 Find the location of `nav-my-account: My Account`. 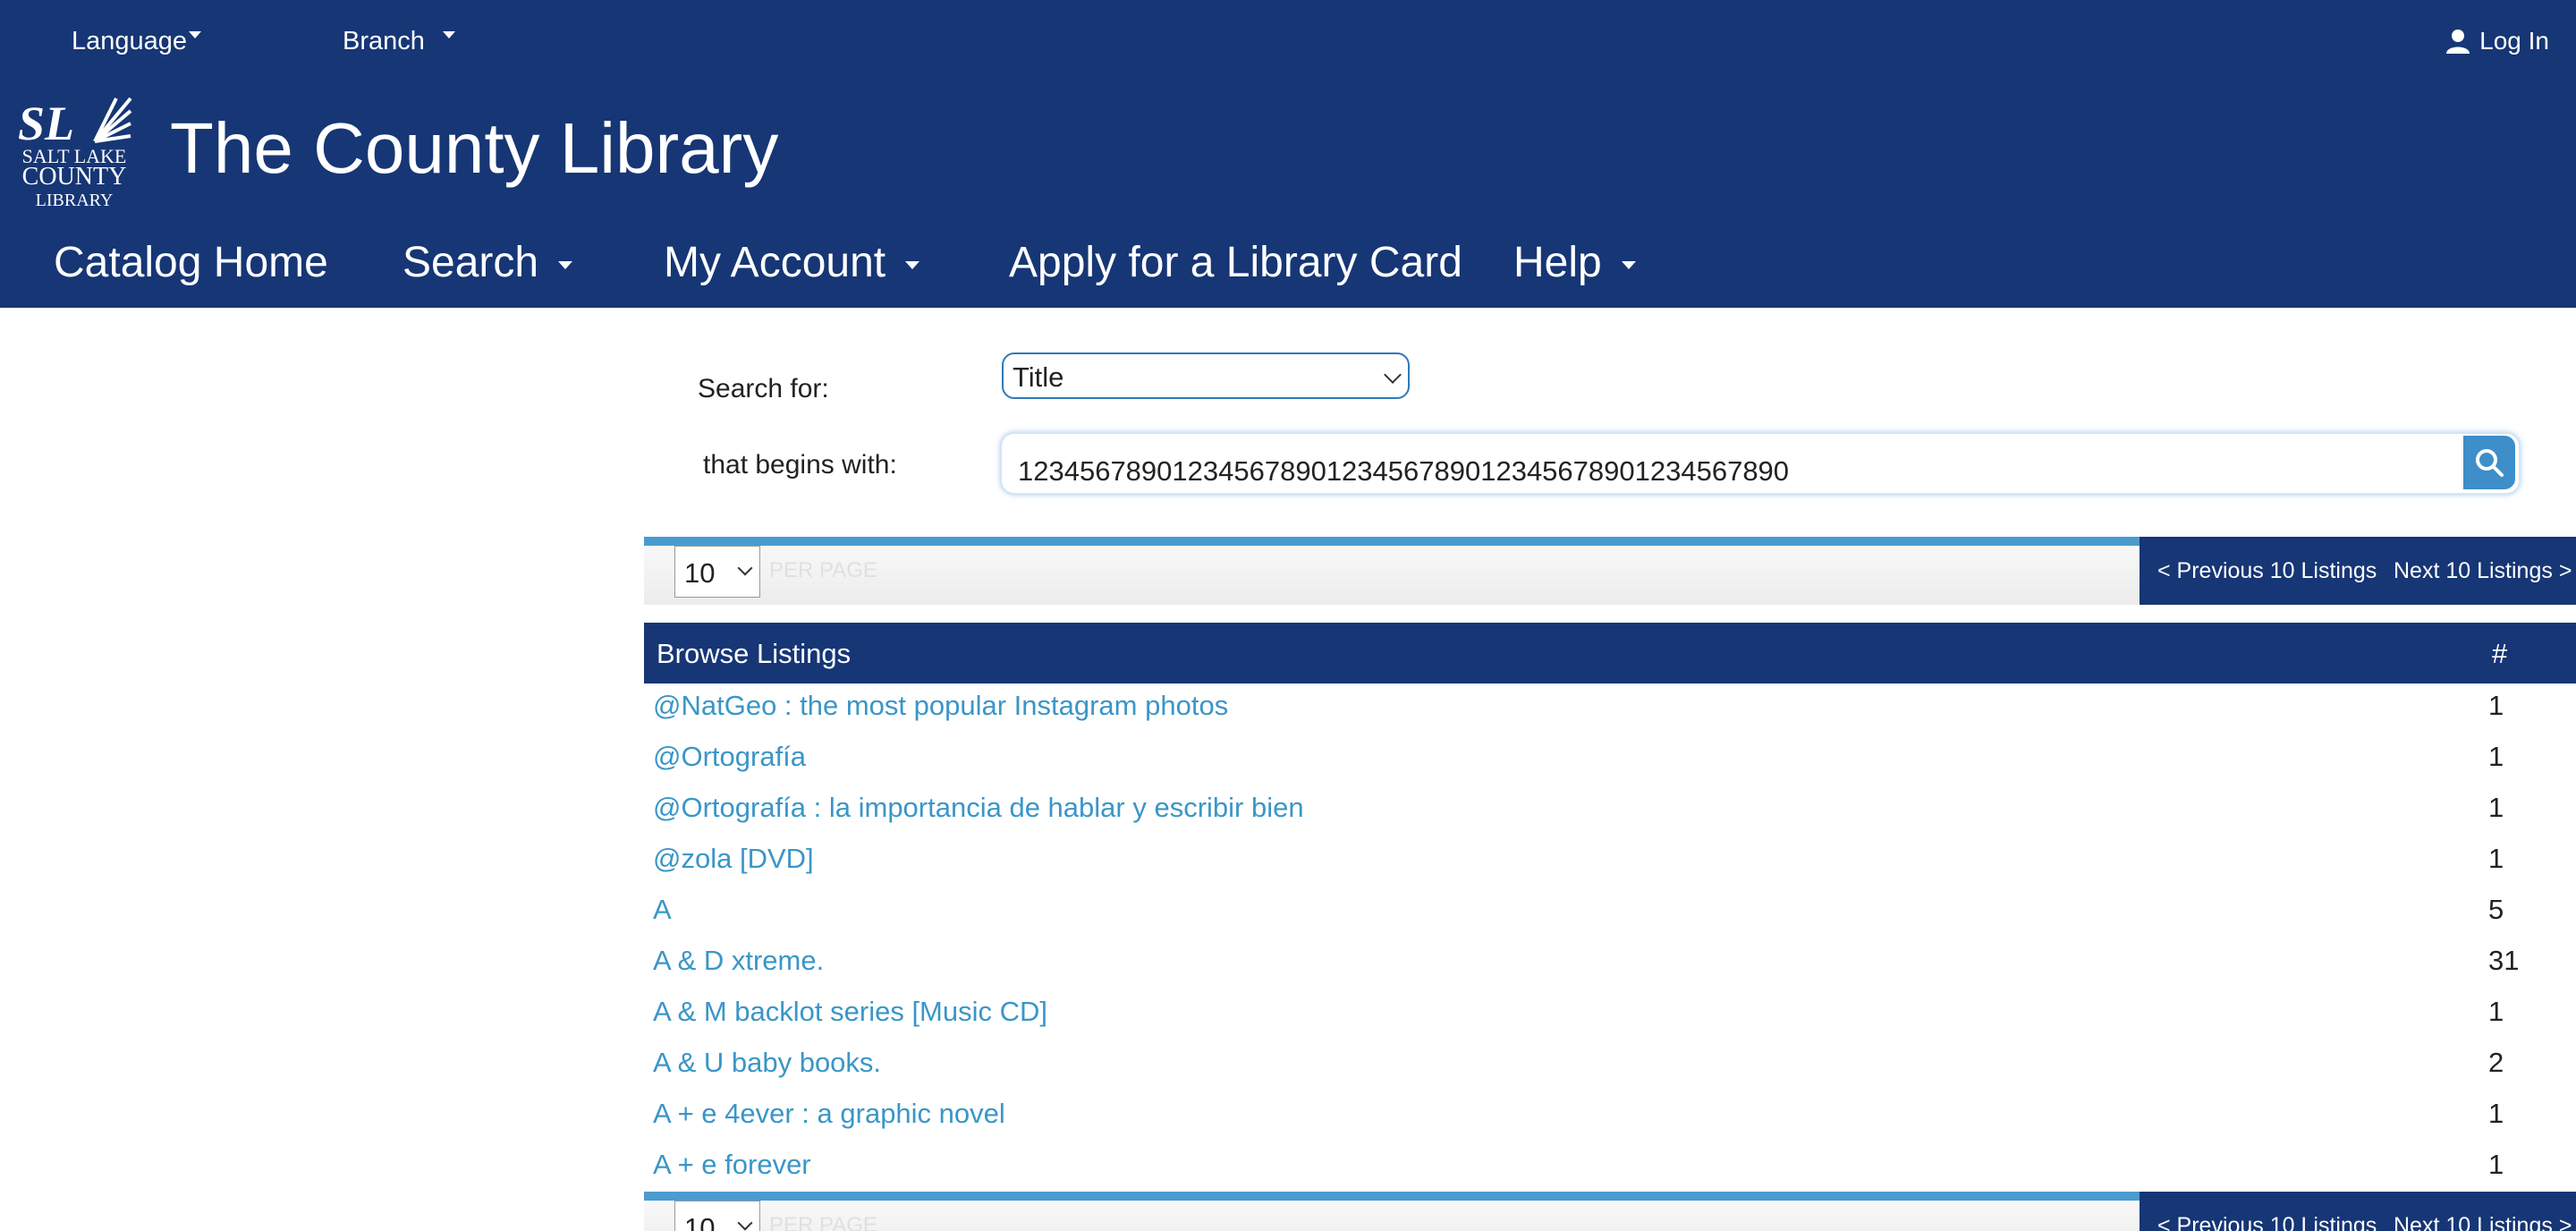

nav-my-account: My Account is located at coordinates (792, 269).